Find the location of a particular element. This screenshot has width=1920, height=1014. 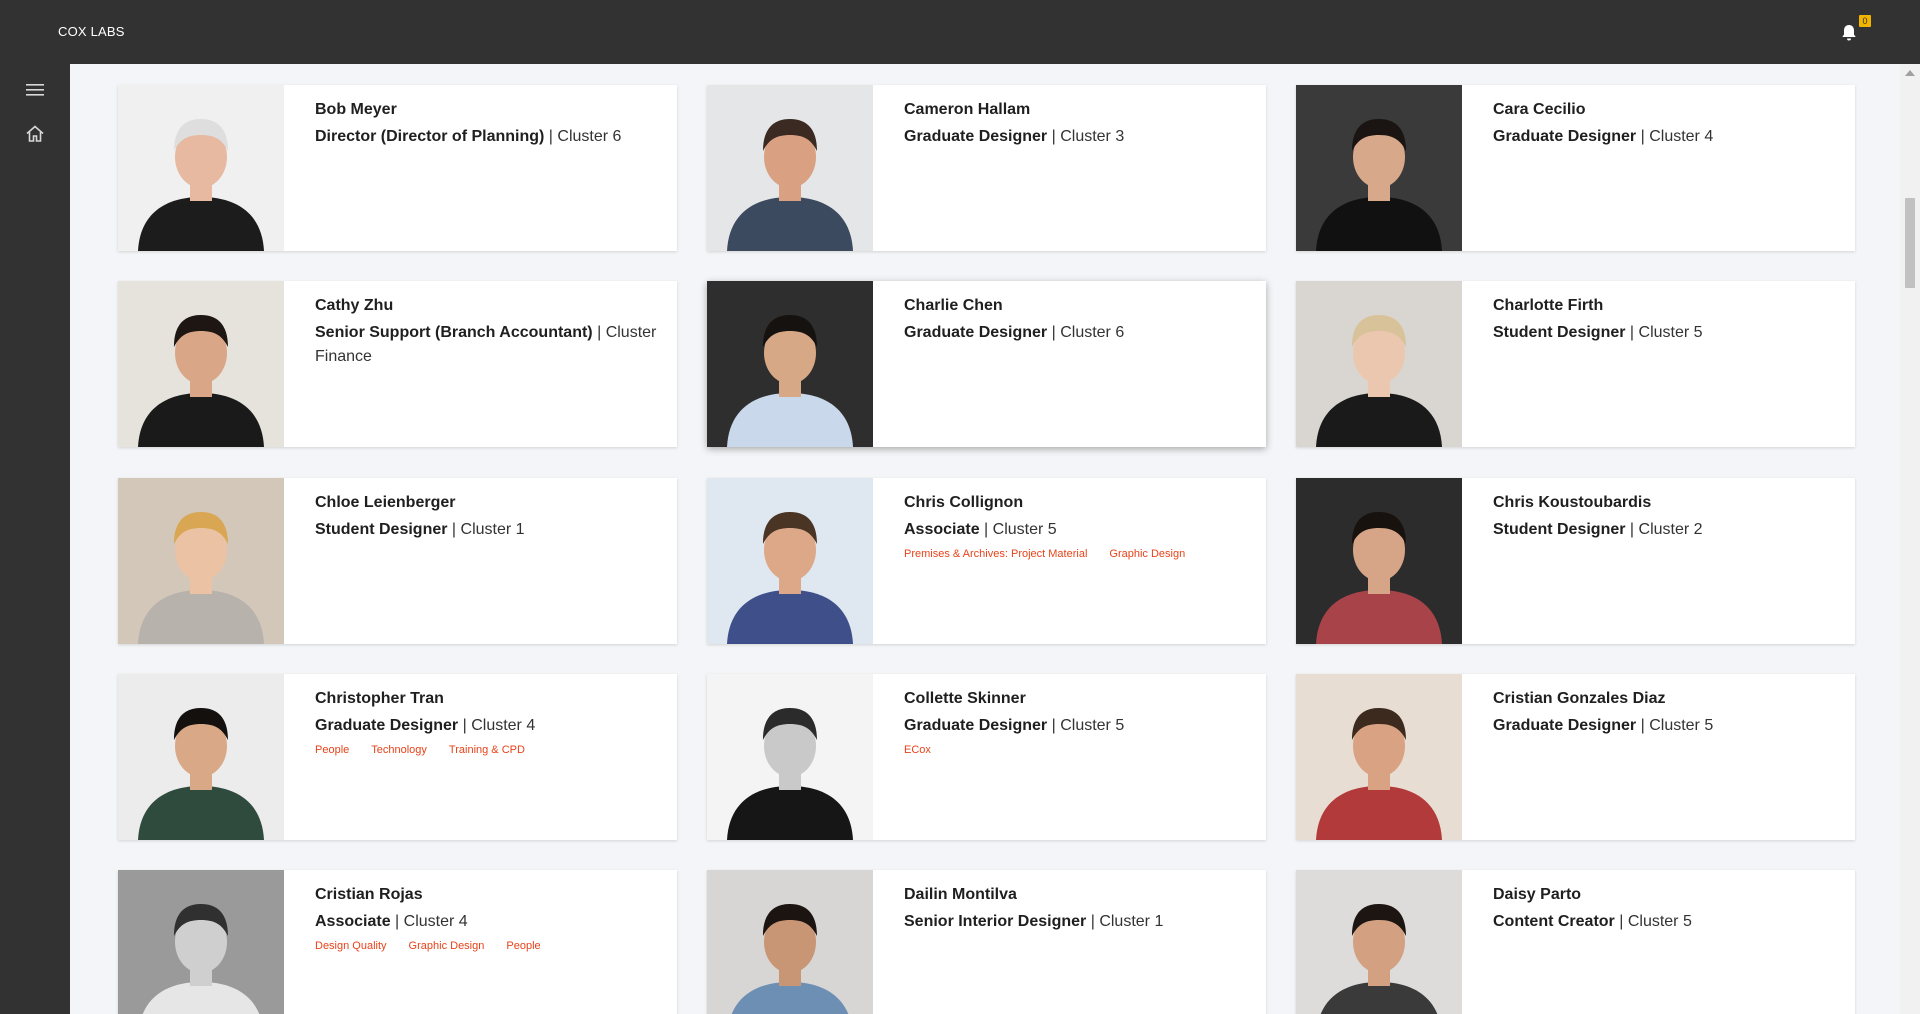

person-role: Senior Interior Designer | Cluster 1 is located at coordinates (1076, 922).